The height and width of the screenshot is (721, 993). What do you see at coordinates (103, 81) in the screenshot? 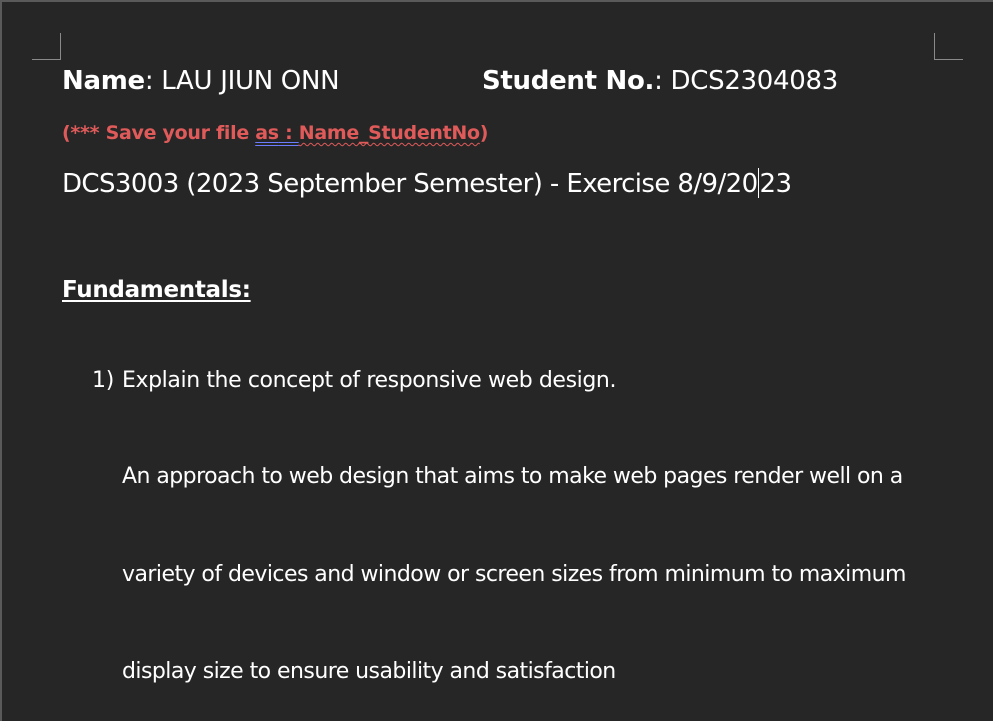
I see `name-label: Name` at bounding box center [103, 81].